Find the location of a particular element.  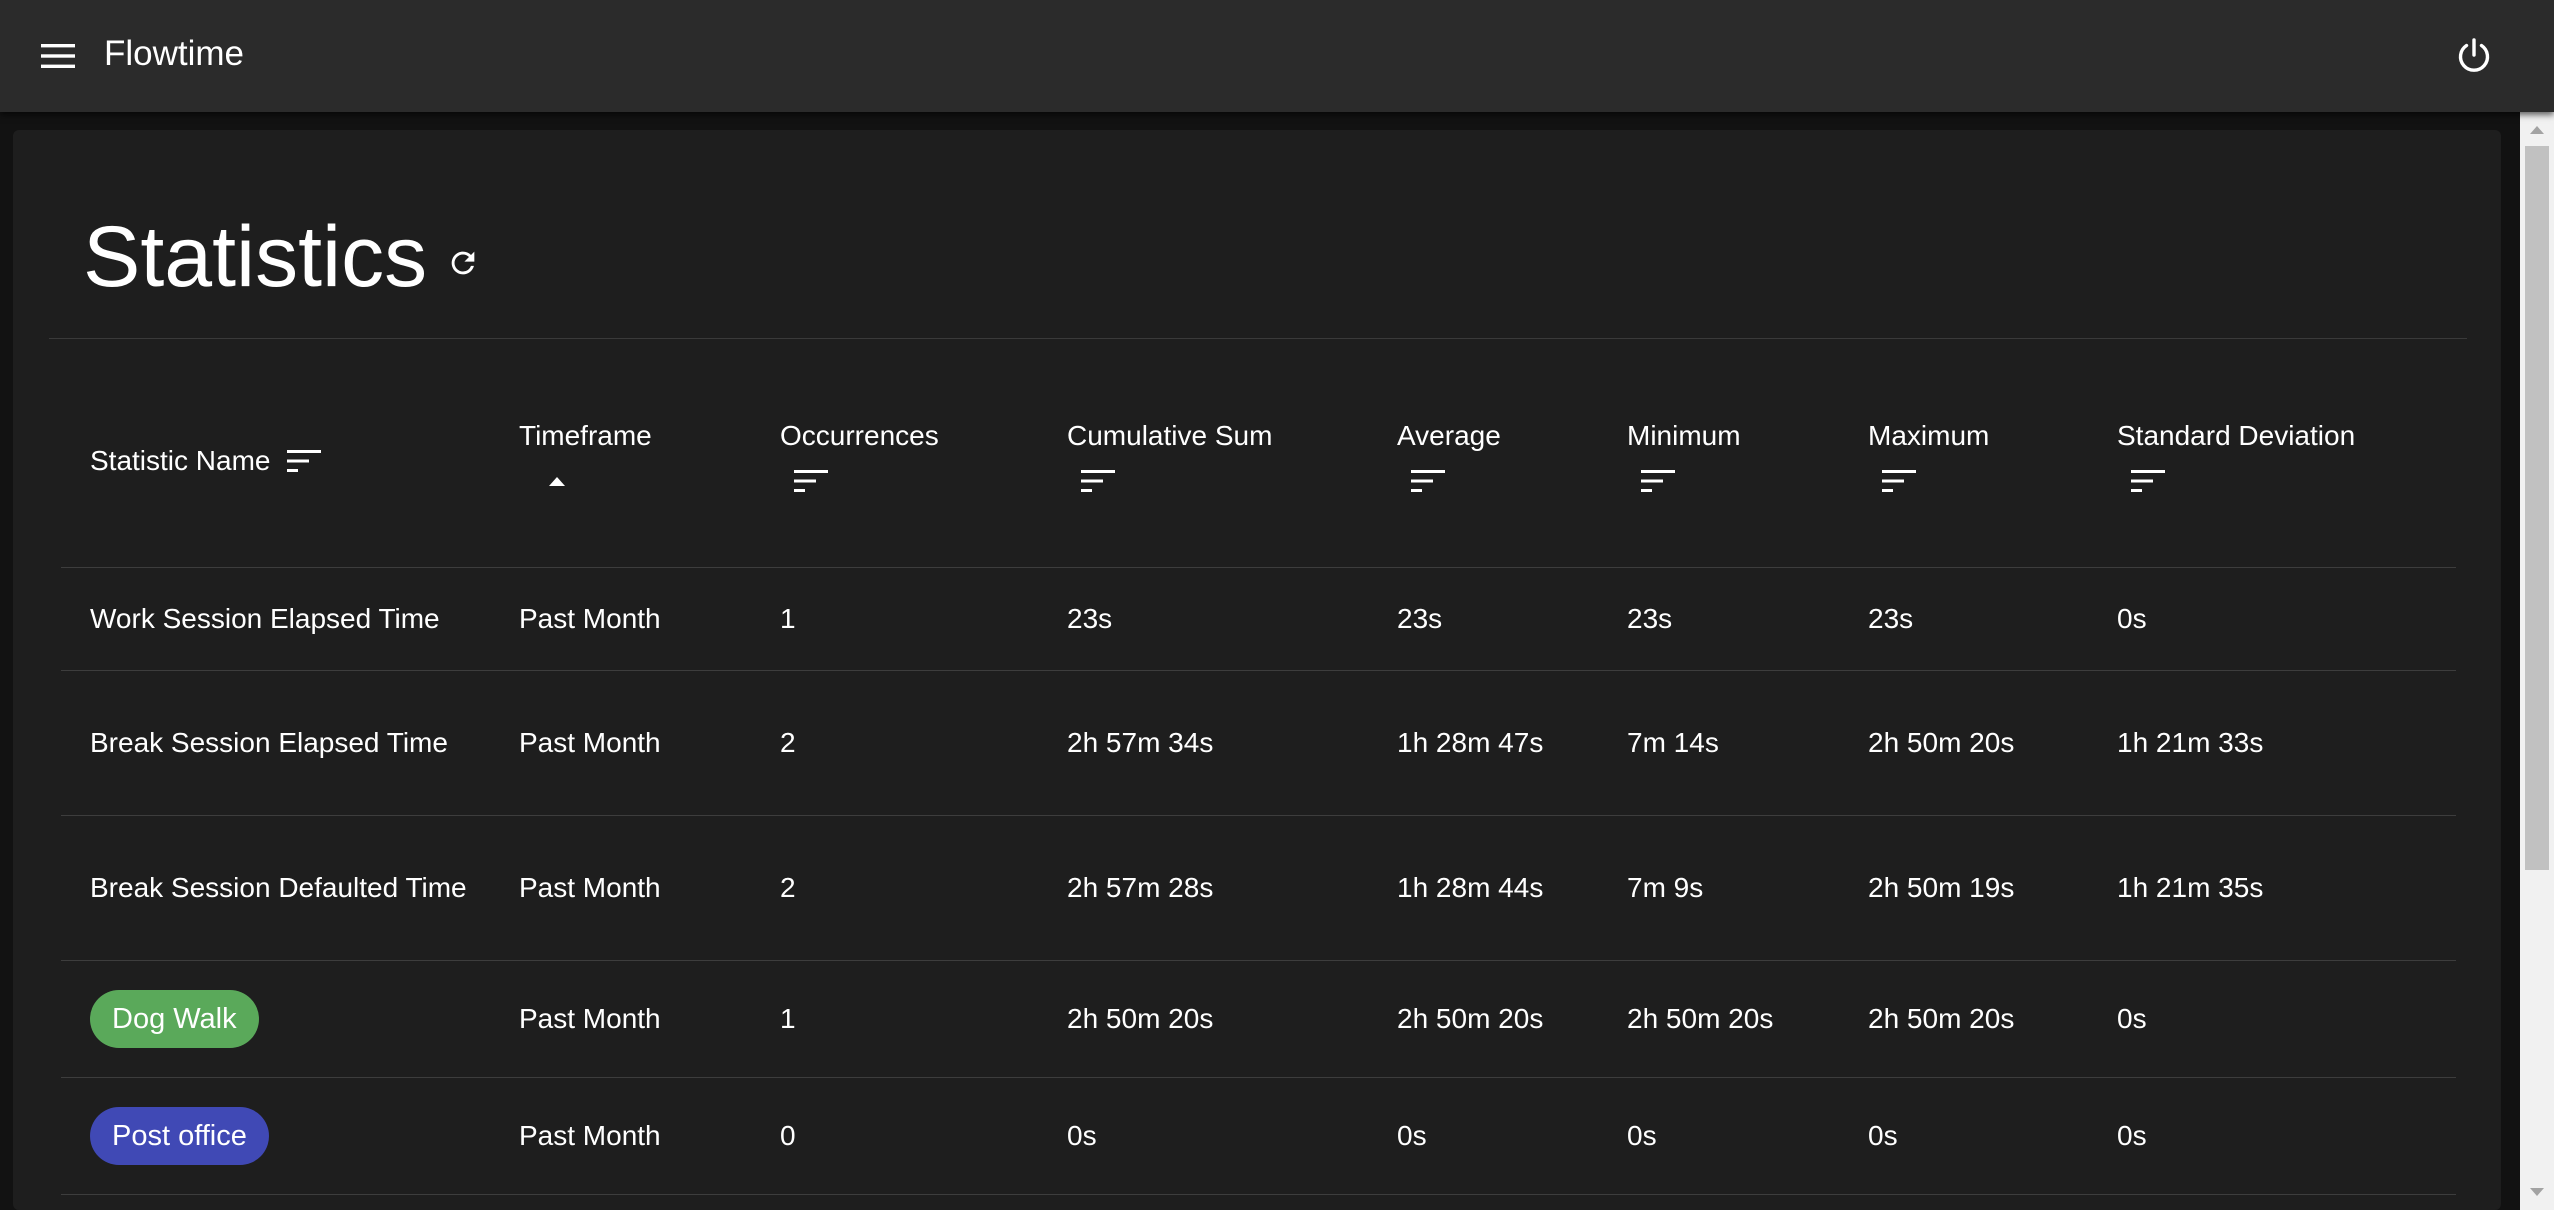

cell-average: 23s is located at coordinates (1483, 619).